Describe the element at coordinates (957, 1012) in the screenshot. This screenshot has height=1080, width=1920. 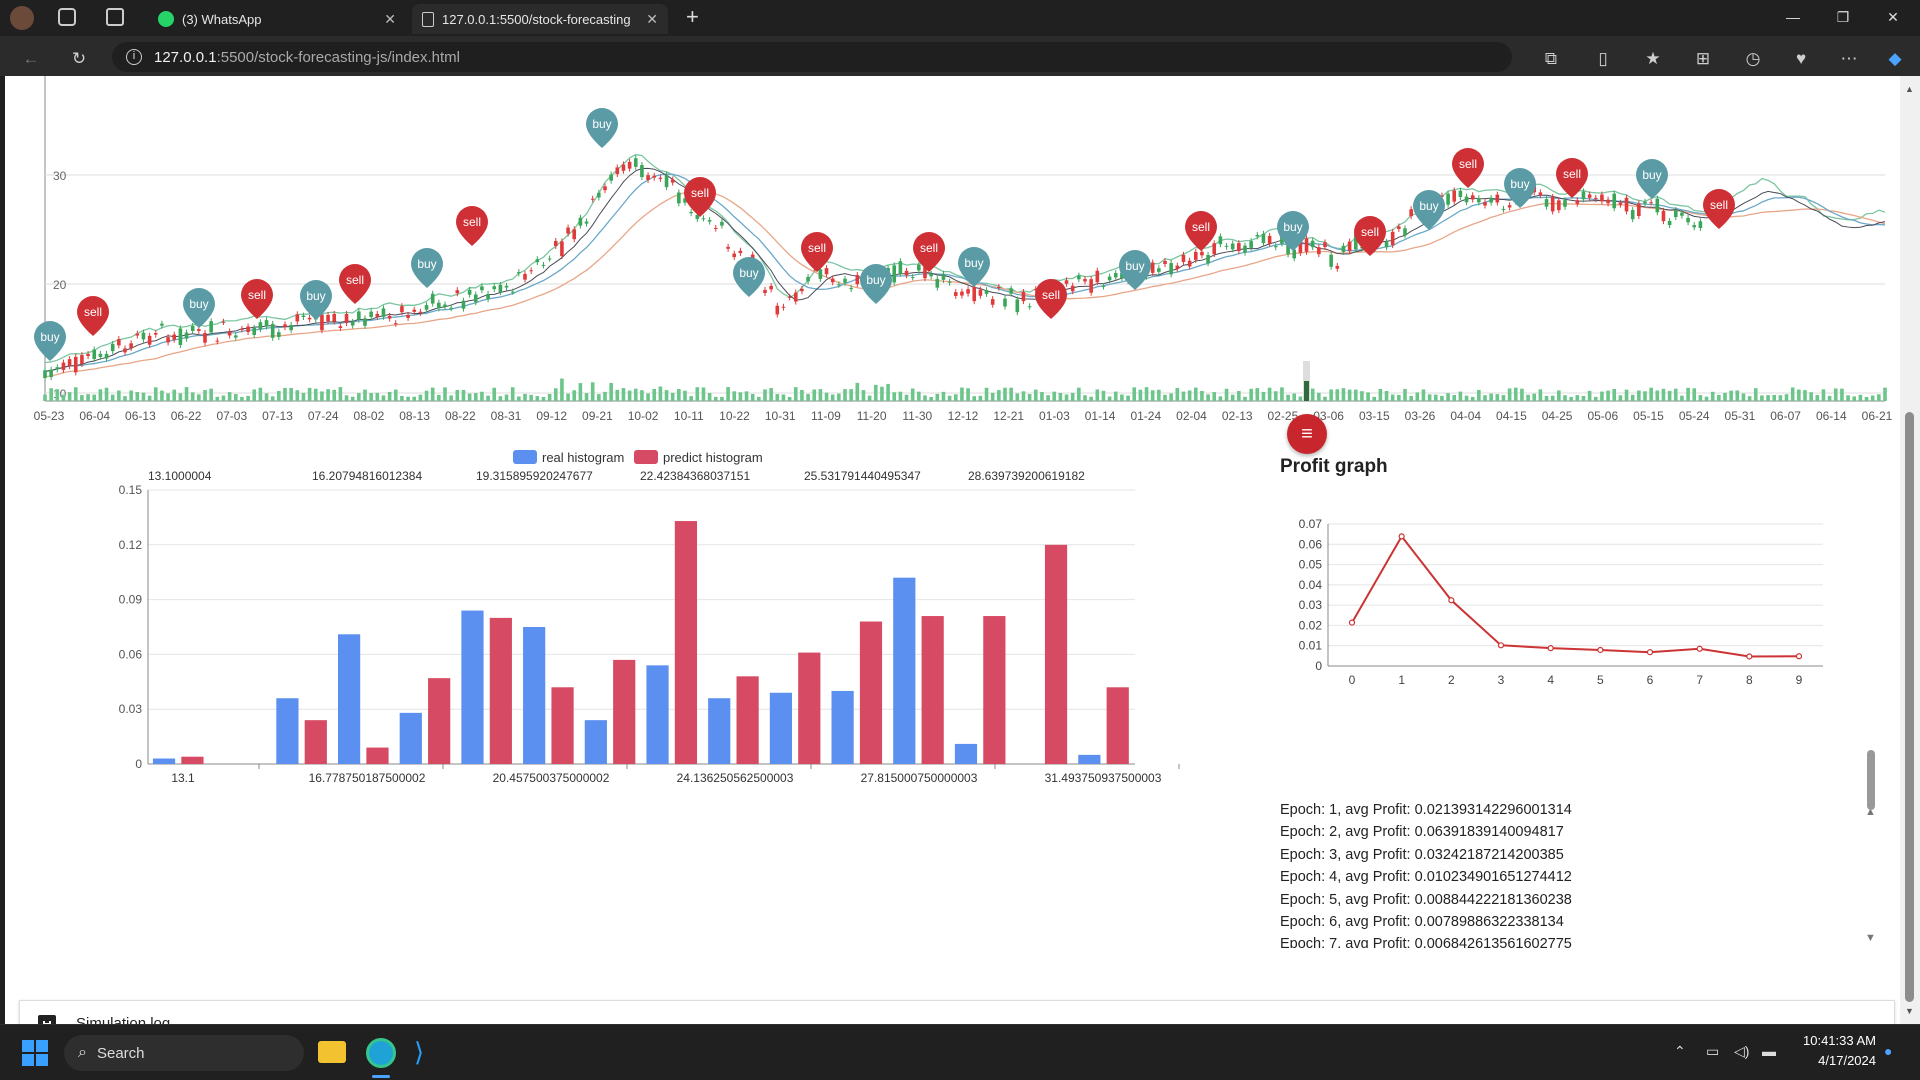
I see `simulation-log-header: Simulation log` at that location.